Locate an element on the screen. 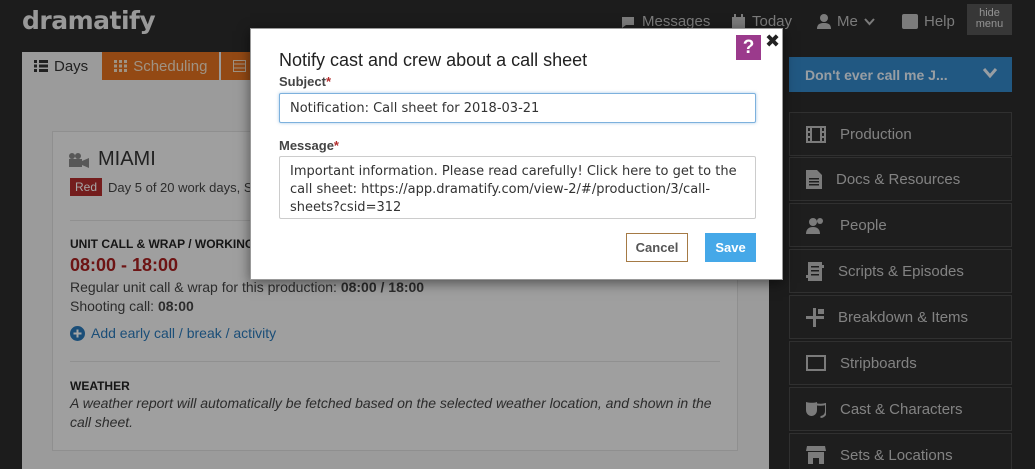 Image resolution: width=1035 pixels, height=469 pixels. message-label: Message* is located at coordinates (309, 145).